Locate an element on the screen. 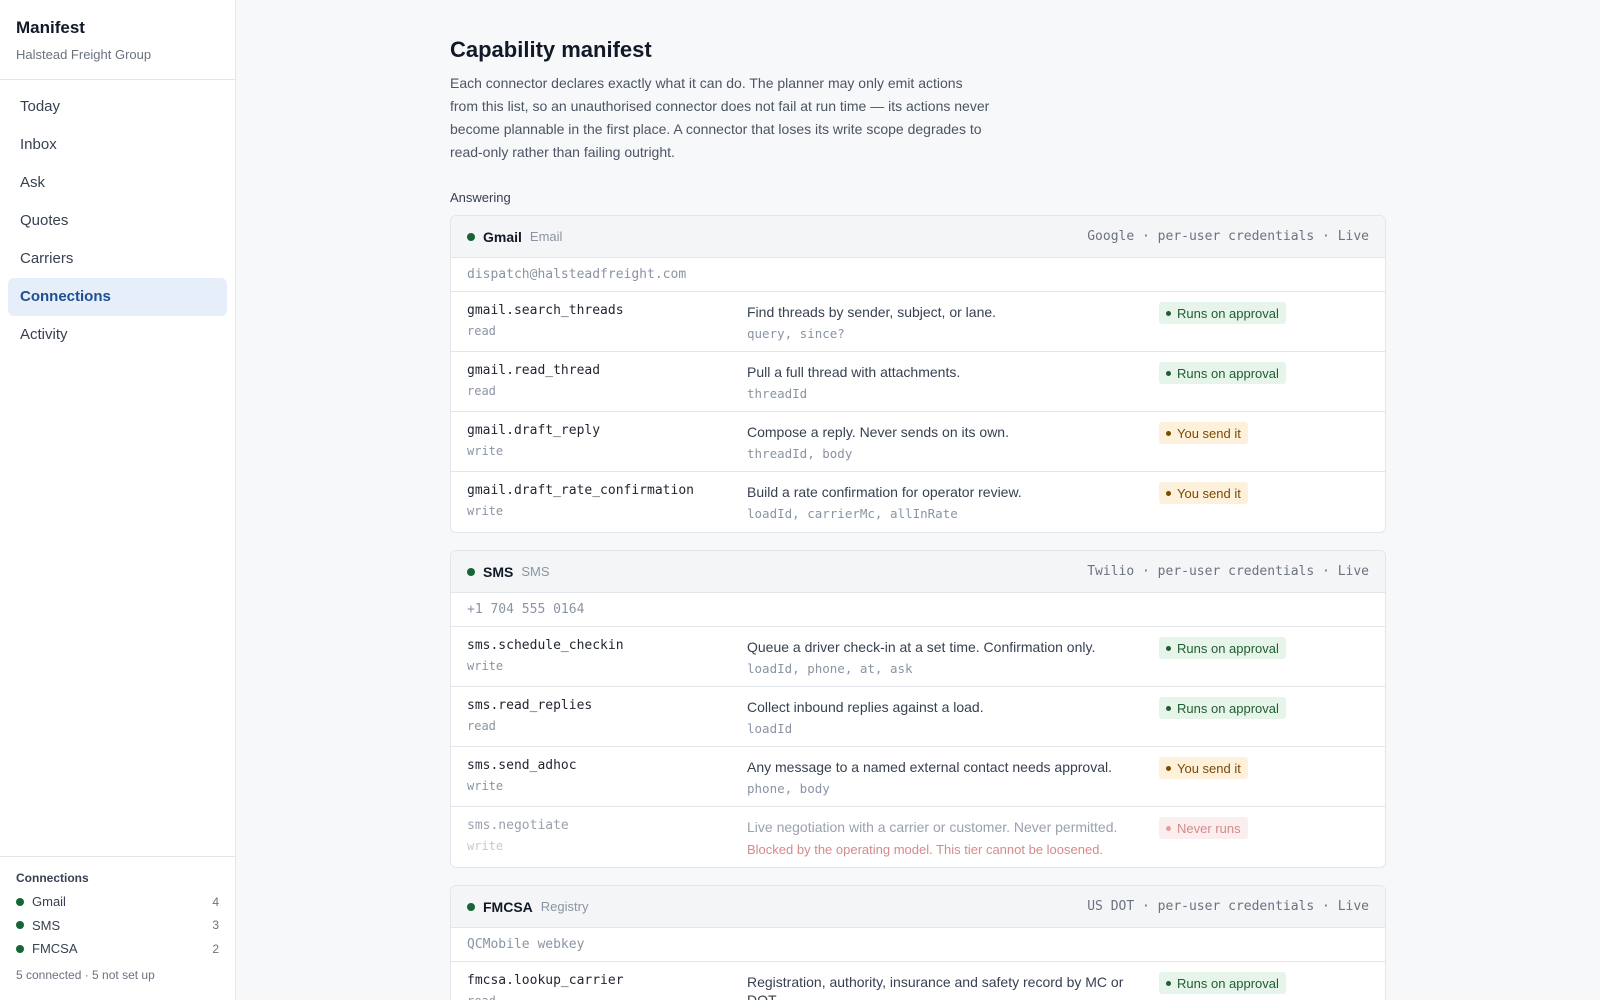 The width and height of the screenshot is (1600, 1000). action-name: gmail.draft_reply is located at coordinates (534, 430).